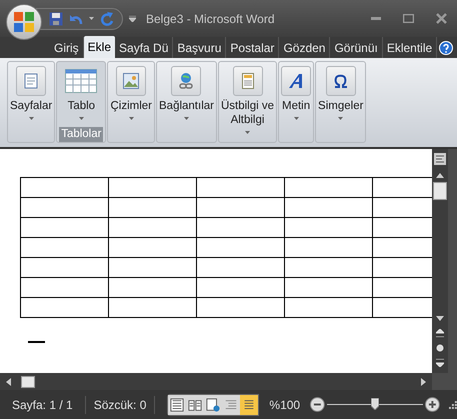  I want to click on zoom-out-icon, so click(317, 404).